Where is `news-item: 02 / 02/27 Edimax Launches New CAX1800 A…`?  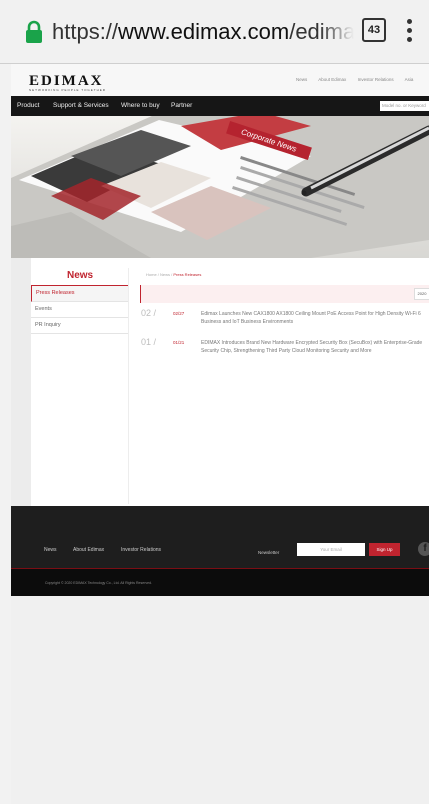
news-item: 02 / 02/27 Edimax Launches New CAX1800 A… is located at coordinates (285, 320).